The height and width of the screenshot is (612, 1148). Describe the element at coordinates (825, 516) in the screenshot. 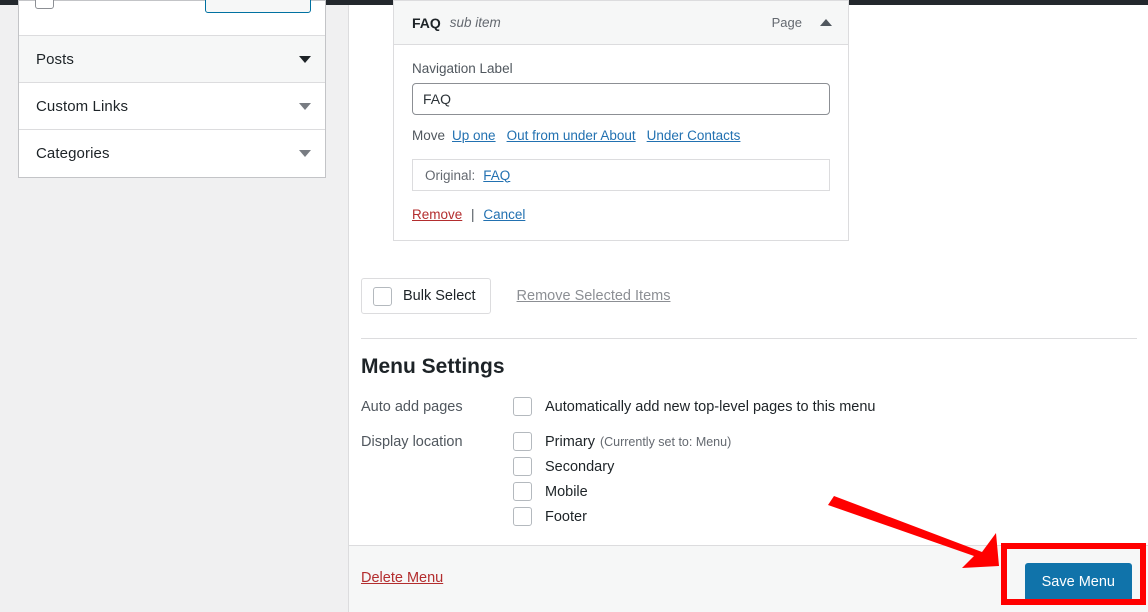

I see `display-location-option-footer: Footer` at that location.